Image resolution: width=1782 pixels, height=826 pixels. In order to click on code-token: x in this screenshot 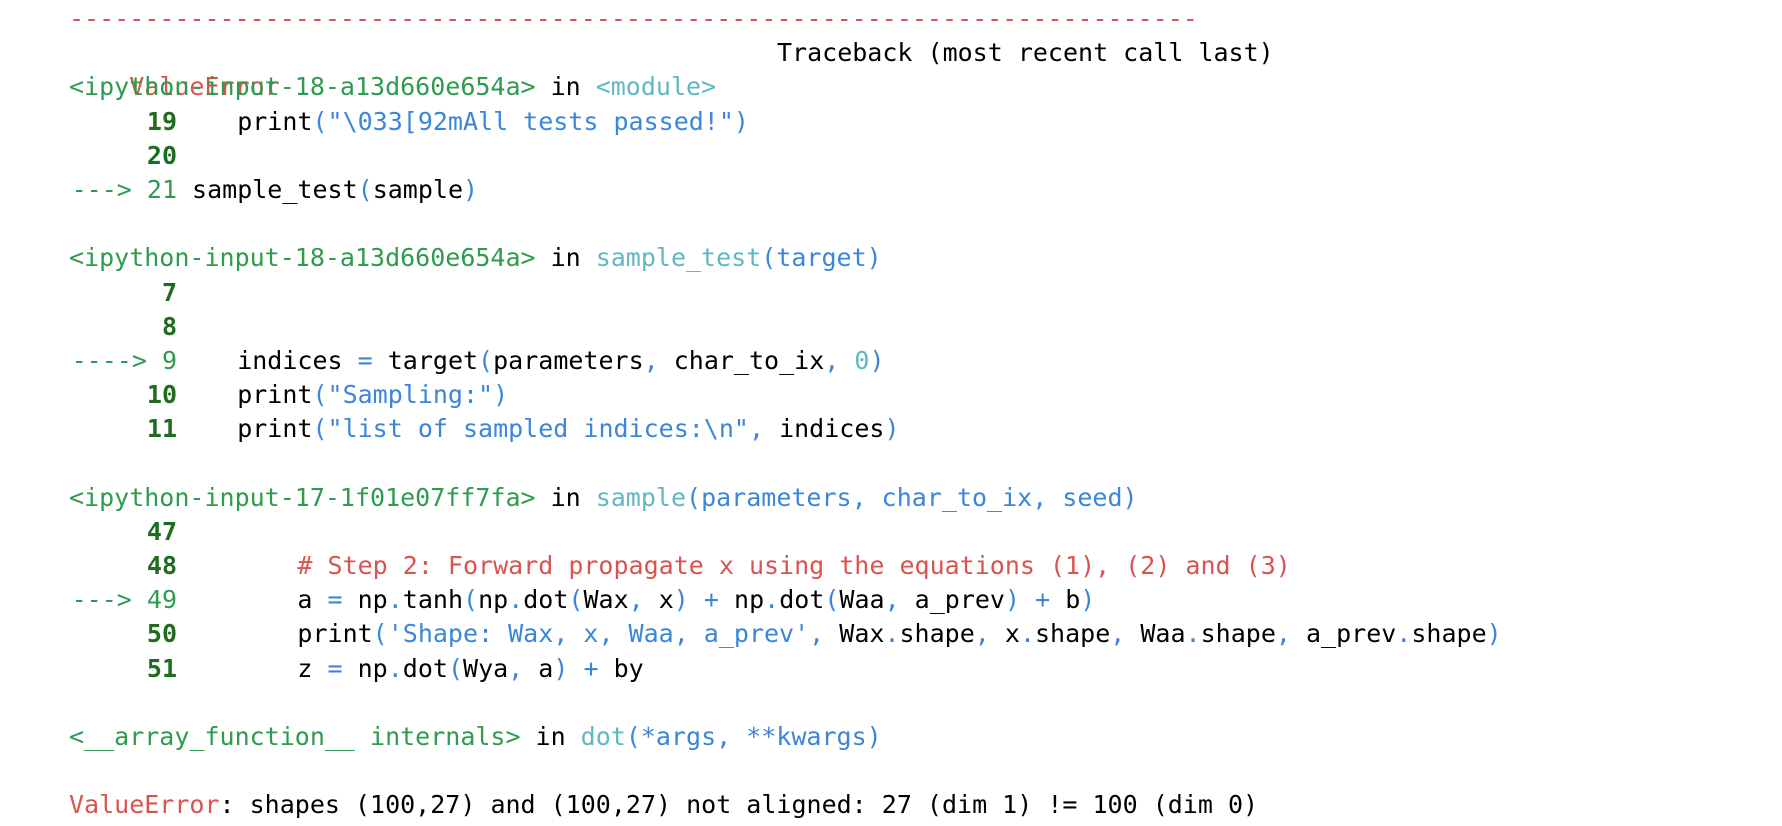, I will do `click(1004, 634)`.